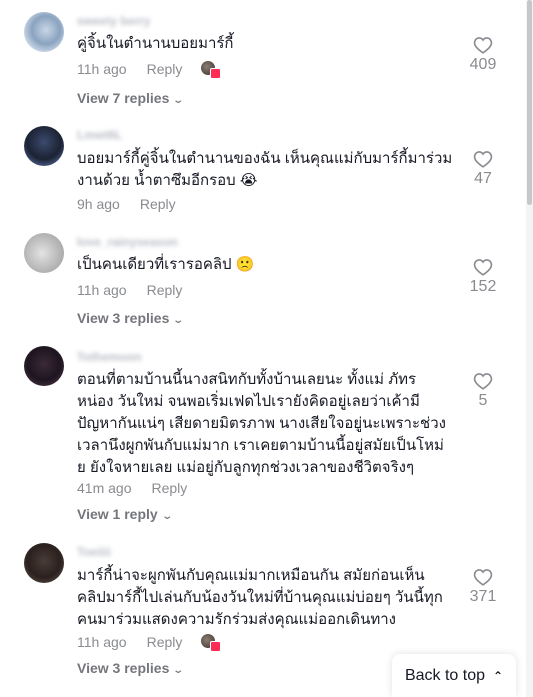  What do you see at coordinates (483, 391) in the screenshot?
I see `like-button: 5` at bounding box center [483, 391].